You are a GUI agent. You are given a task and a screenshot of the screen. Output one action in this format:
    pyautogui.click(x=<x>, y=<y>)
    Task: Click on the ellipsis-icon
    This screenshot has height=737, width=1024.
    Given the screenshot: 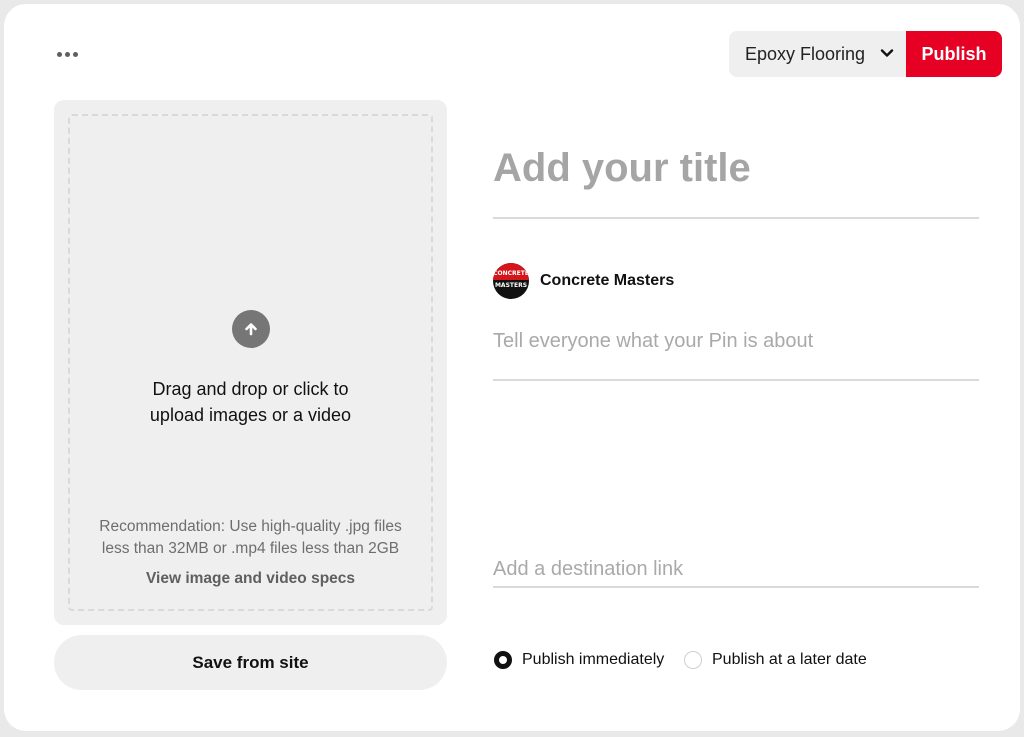 What is the action you would take?
    pyautogui.click(x=59, y=54)
    